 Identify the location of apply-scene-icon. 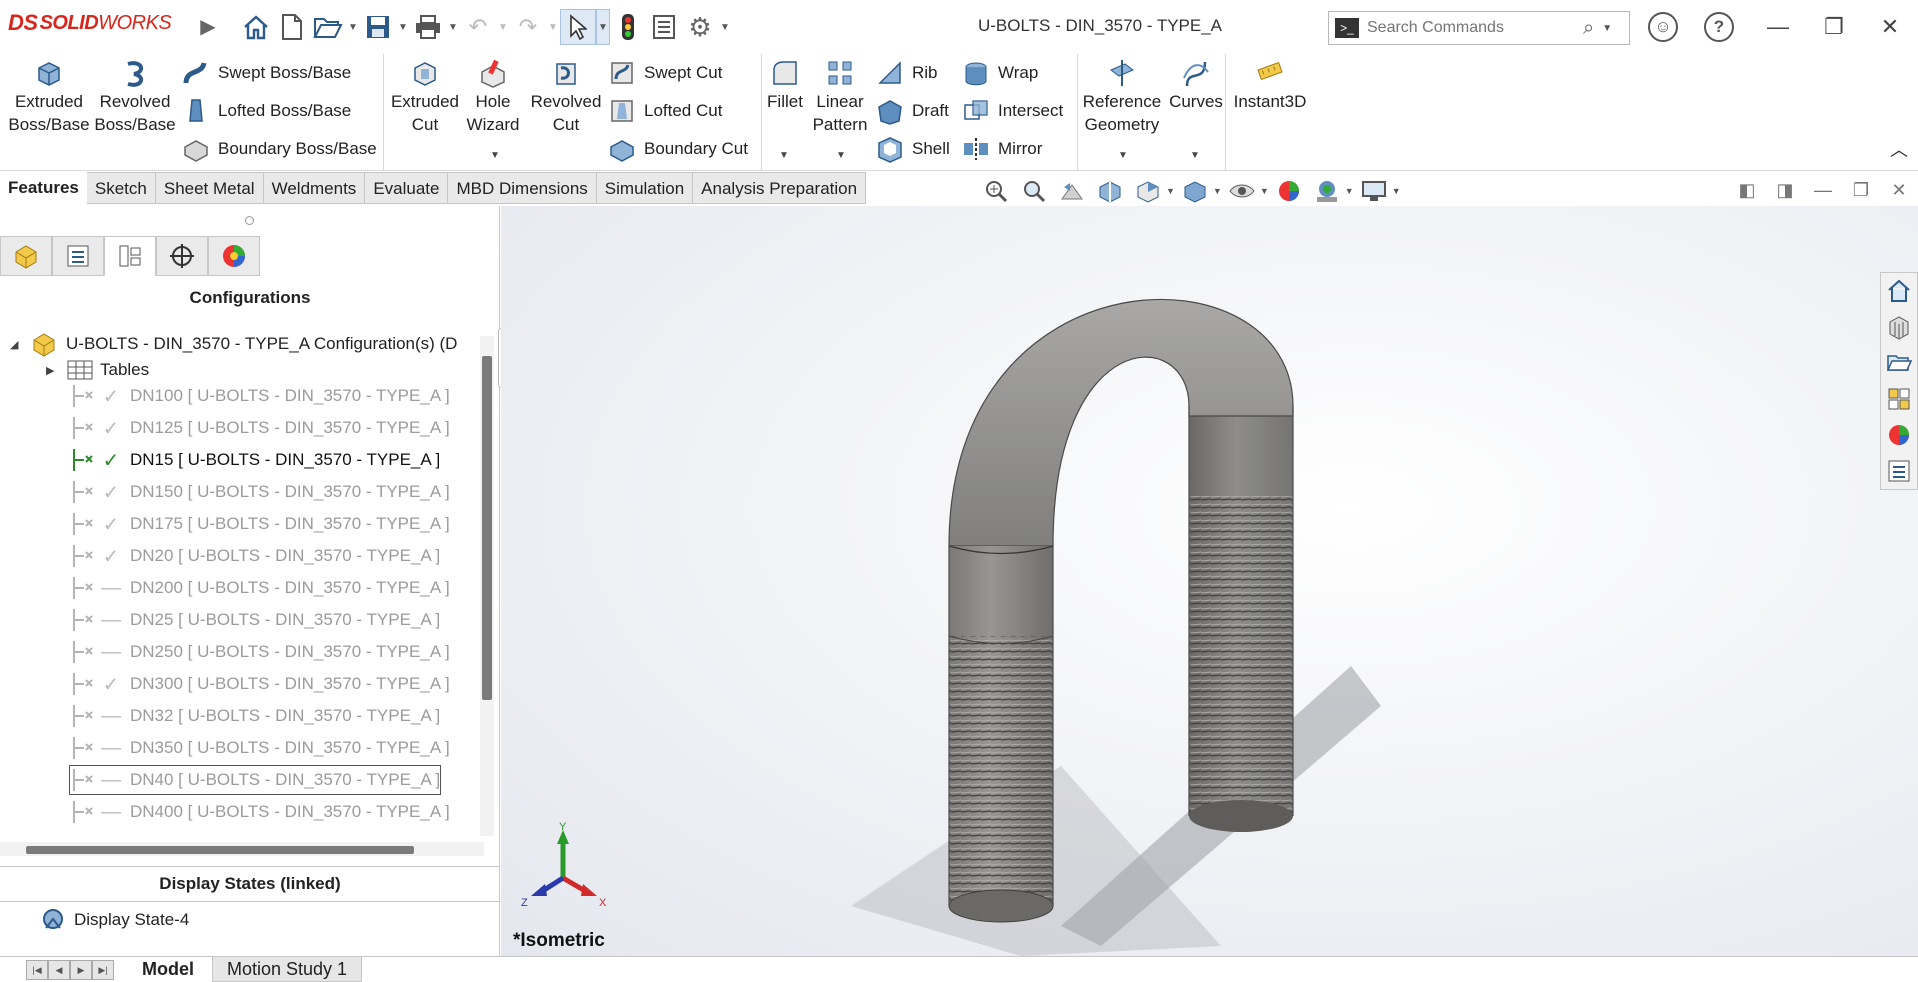
(1327, 191).